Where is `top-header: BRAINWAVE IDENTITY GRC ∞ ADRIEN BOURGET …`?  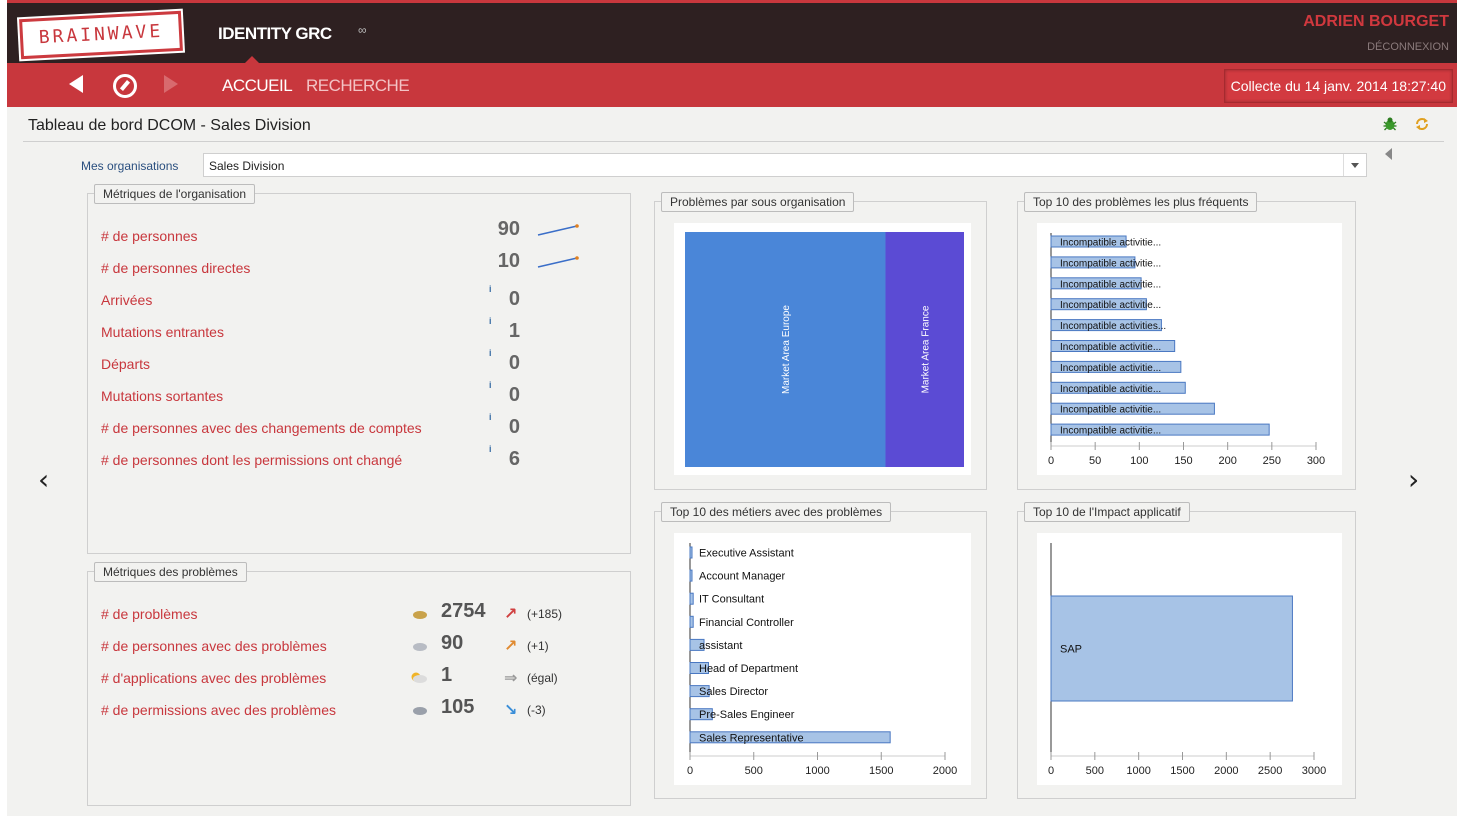 top-header: BRAINWAVE IDENTITY GRC ∞ ADRIEN BOURGET … is located at coordinates (732, 31).